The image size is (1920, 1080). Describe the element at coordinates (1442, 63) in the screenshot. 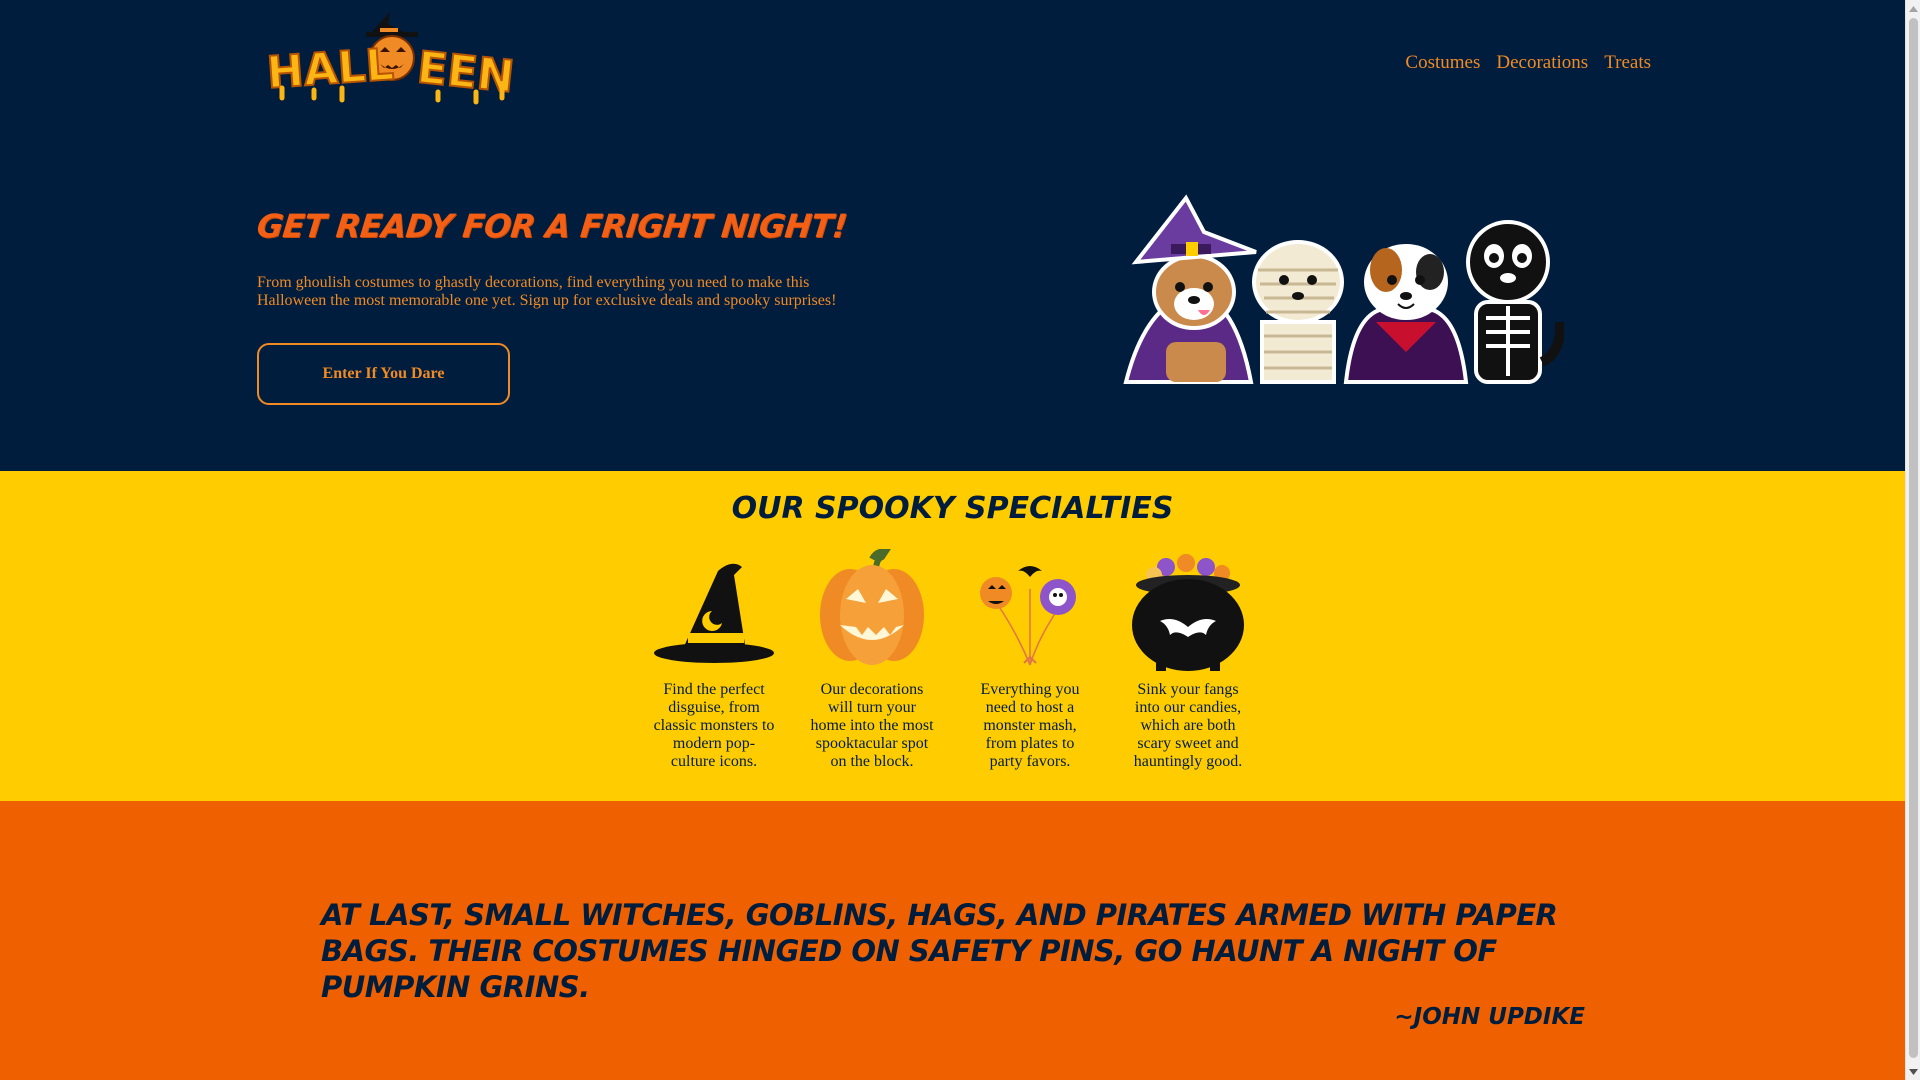

I see `nav-link-costumes: Costumes` at that location.